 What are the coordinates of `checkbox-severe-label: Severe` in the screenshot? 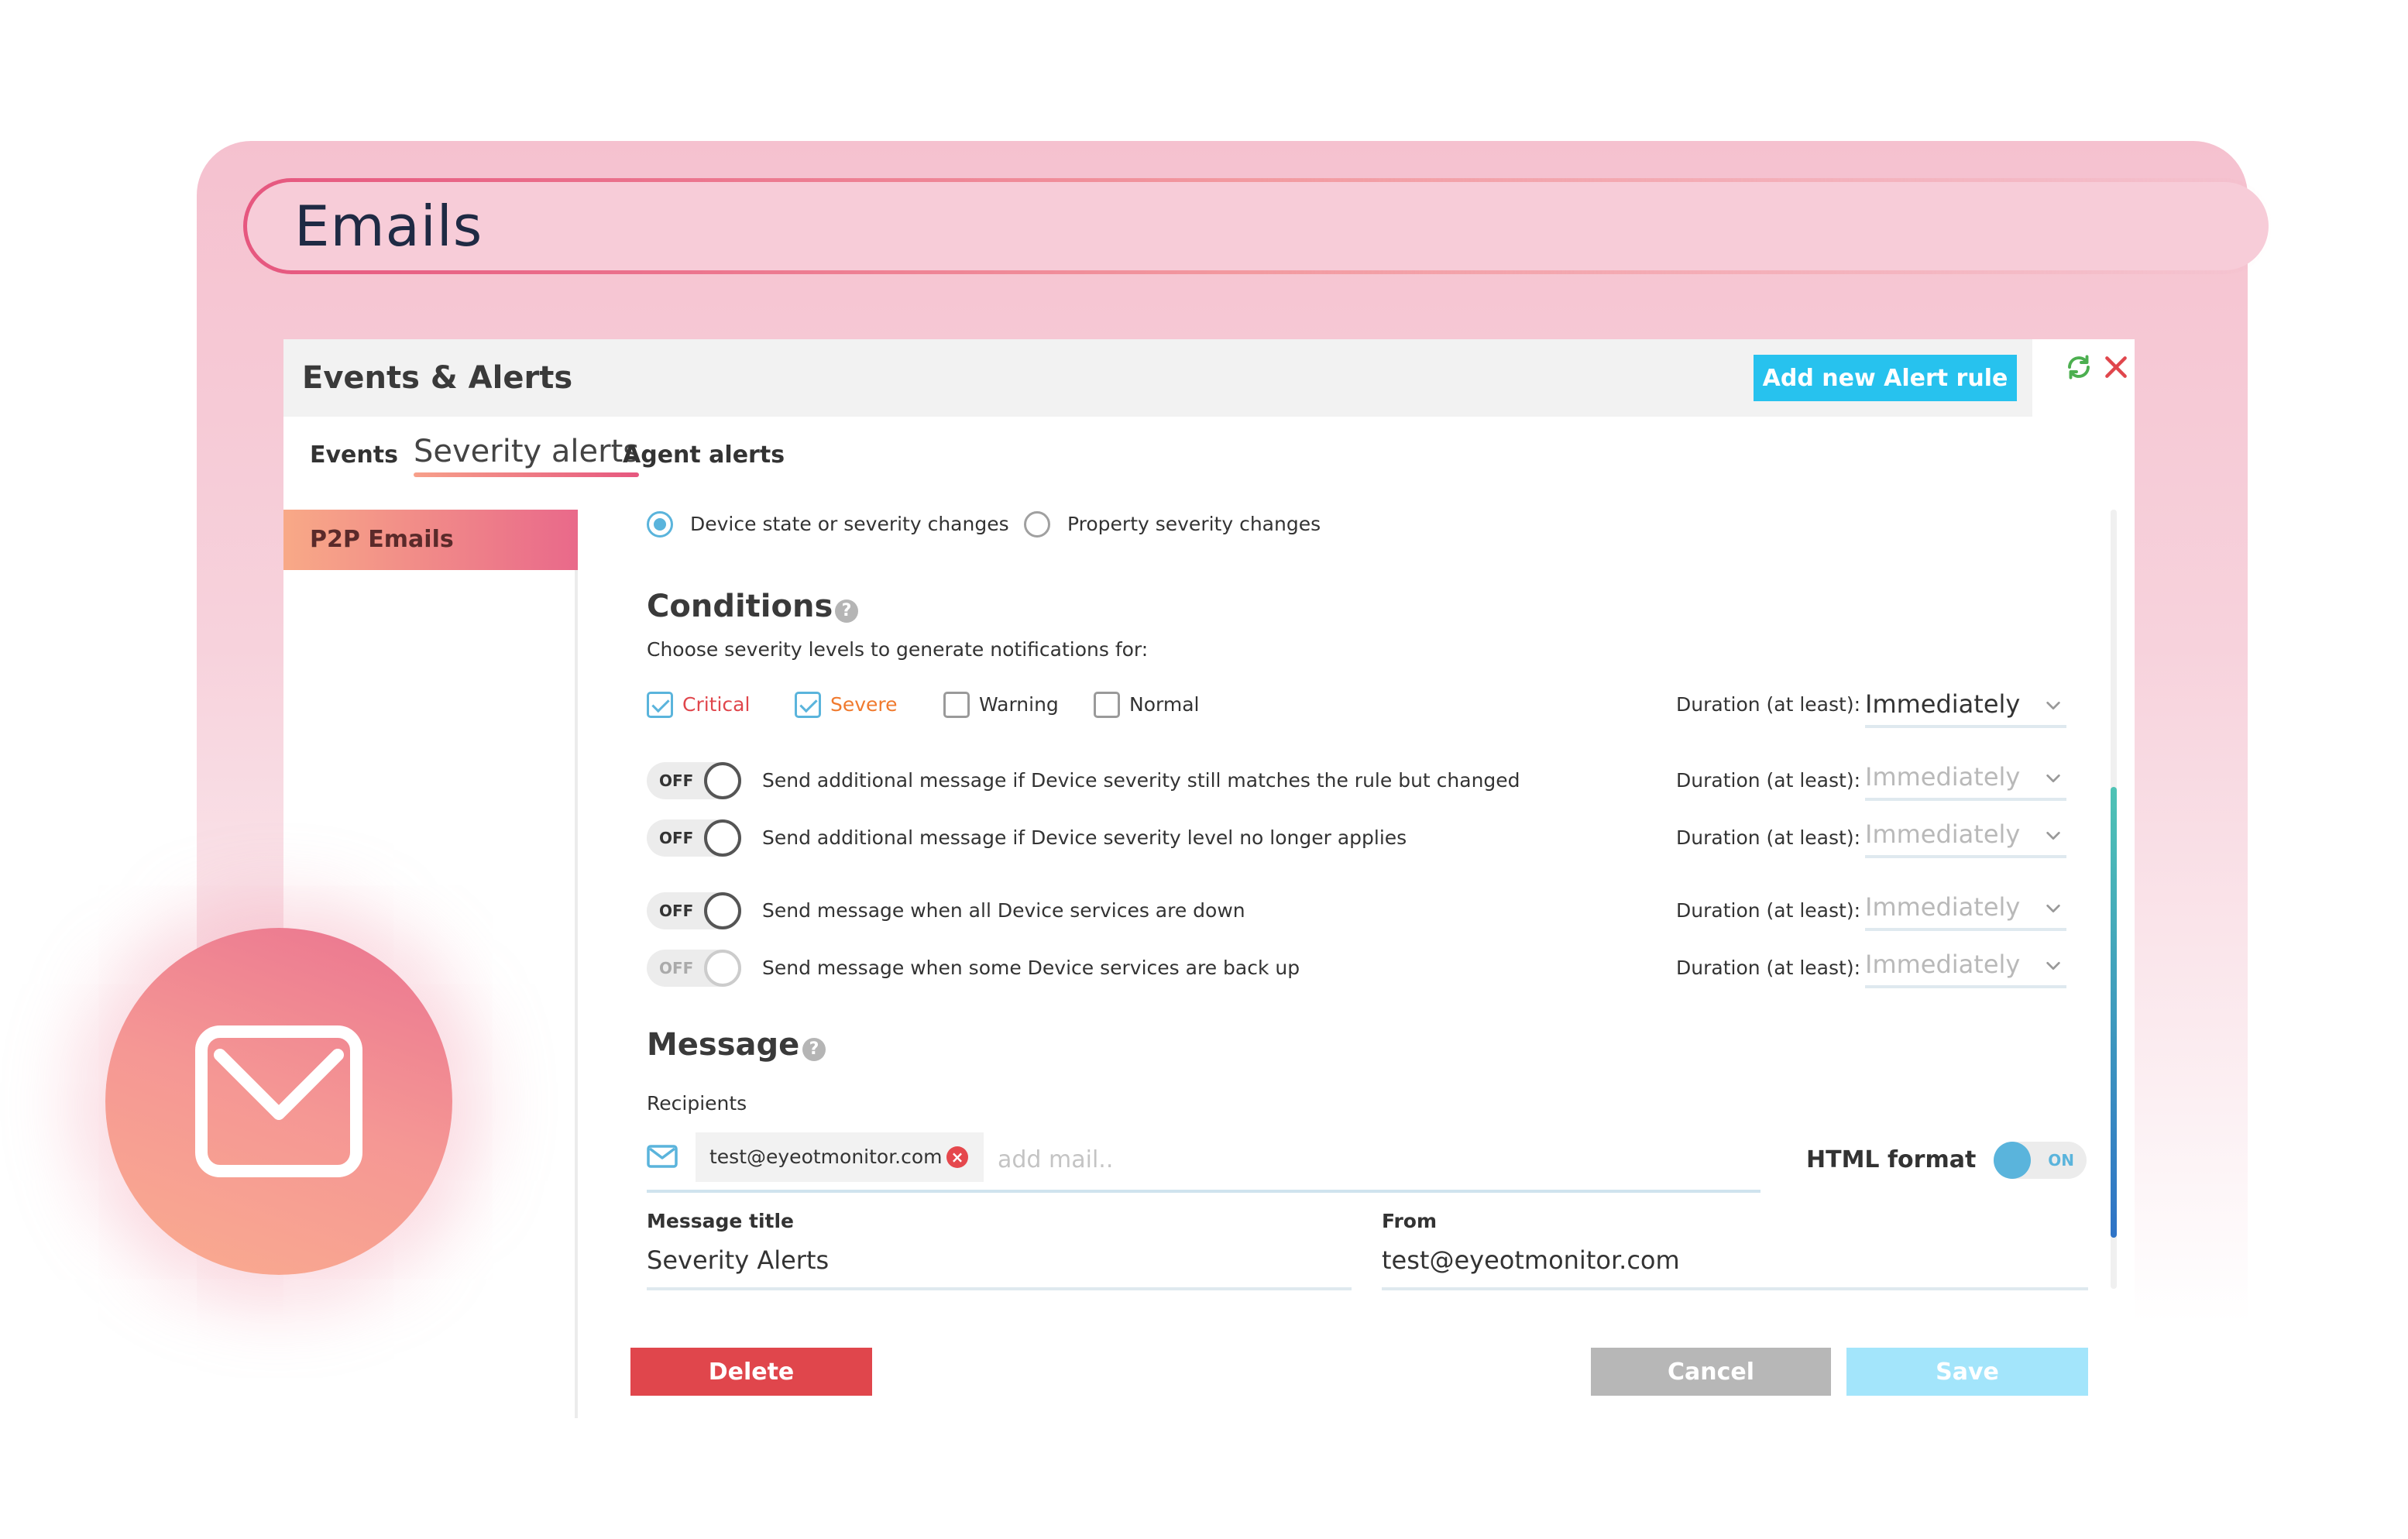 It's located at (864, 704).